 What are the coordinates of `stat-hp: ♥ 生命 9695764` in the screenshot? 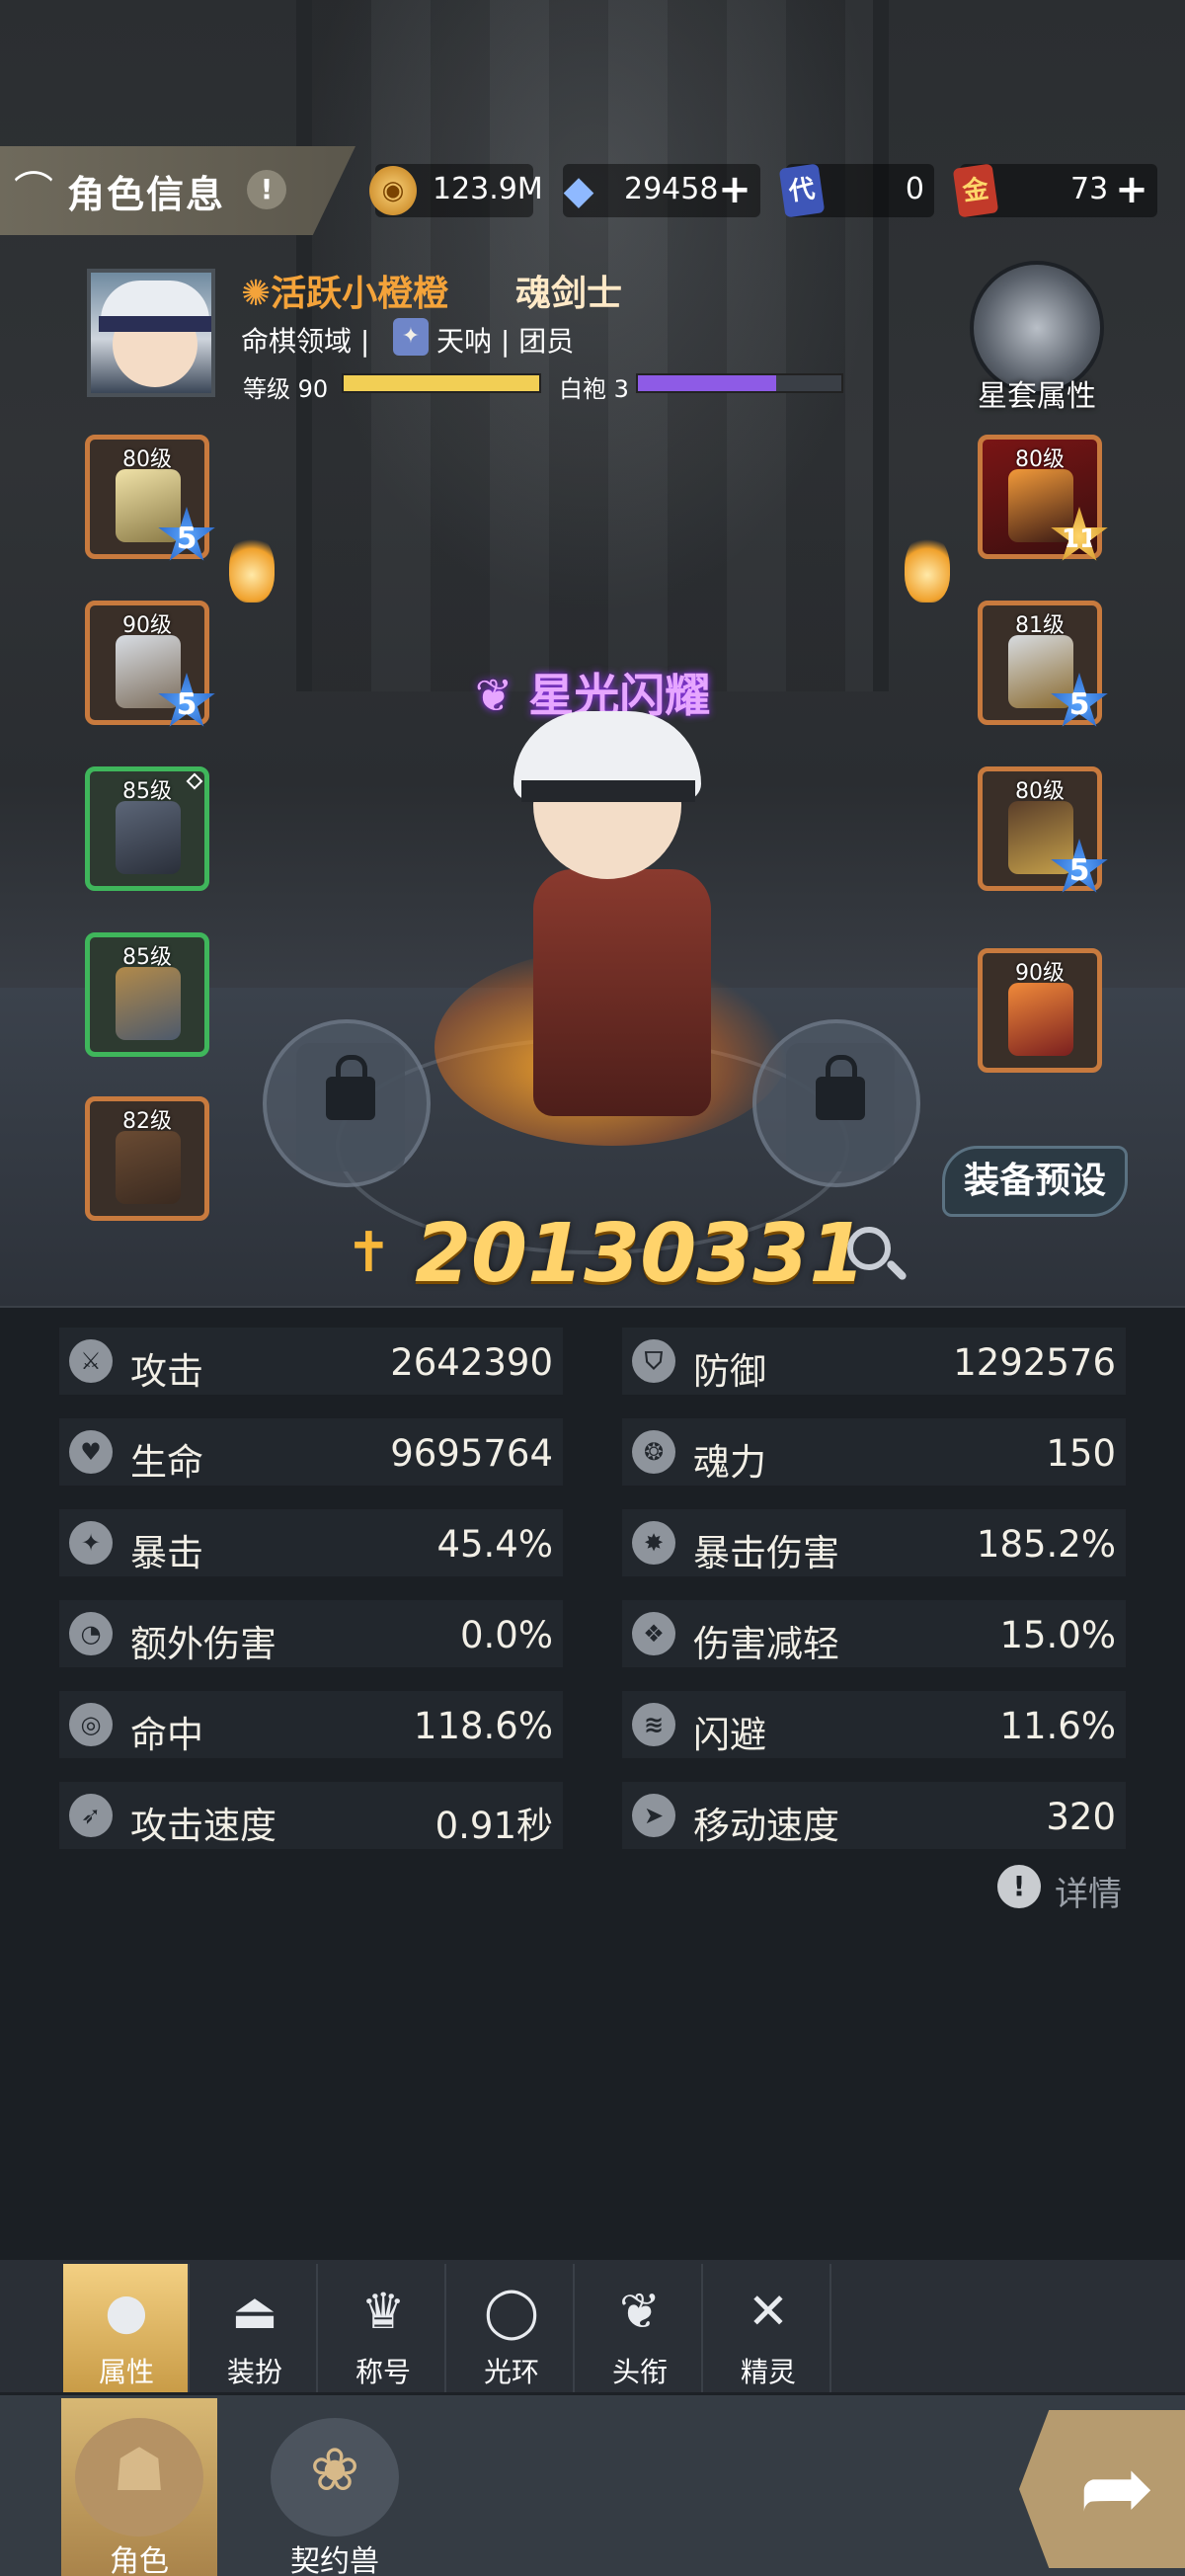 It's located at (311, 1452).